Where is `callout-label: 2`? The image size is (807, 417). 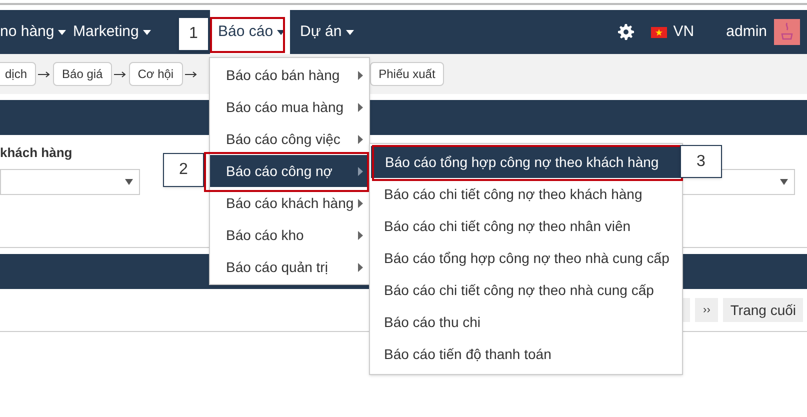
callout-label: 2 is located at coordinates (183, 170).